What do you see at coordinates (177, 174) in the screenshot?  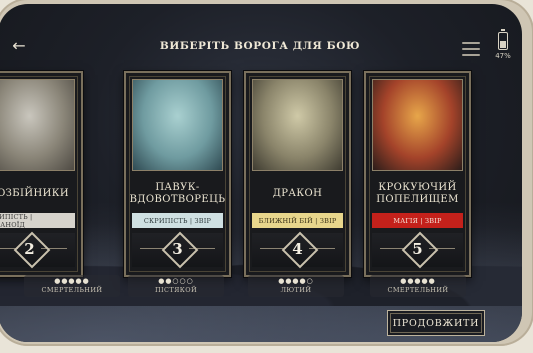 I see `enemy-card-spider: ПАВУК-ВДОВОТВОРЕЦЬ СКРИПІСТЬ | ЗВІР 3` at bounding box center [177, 174].